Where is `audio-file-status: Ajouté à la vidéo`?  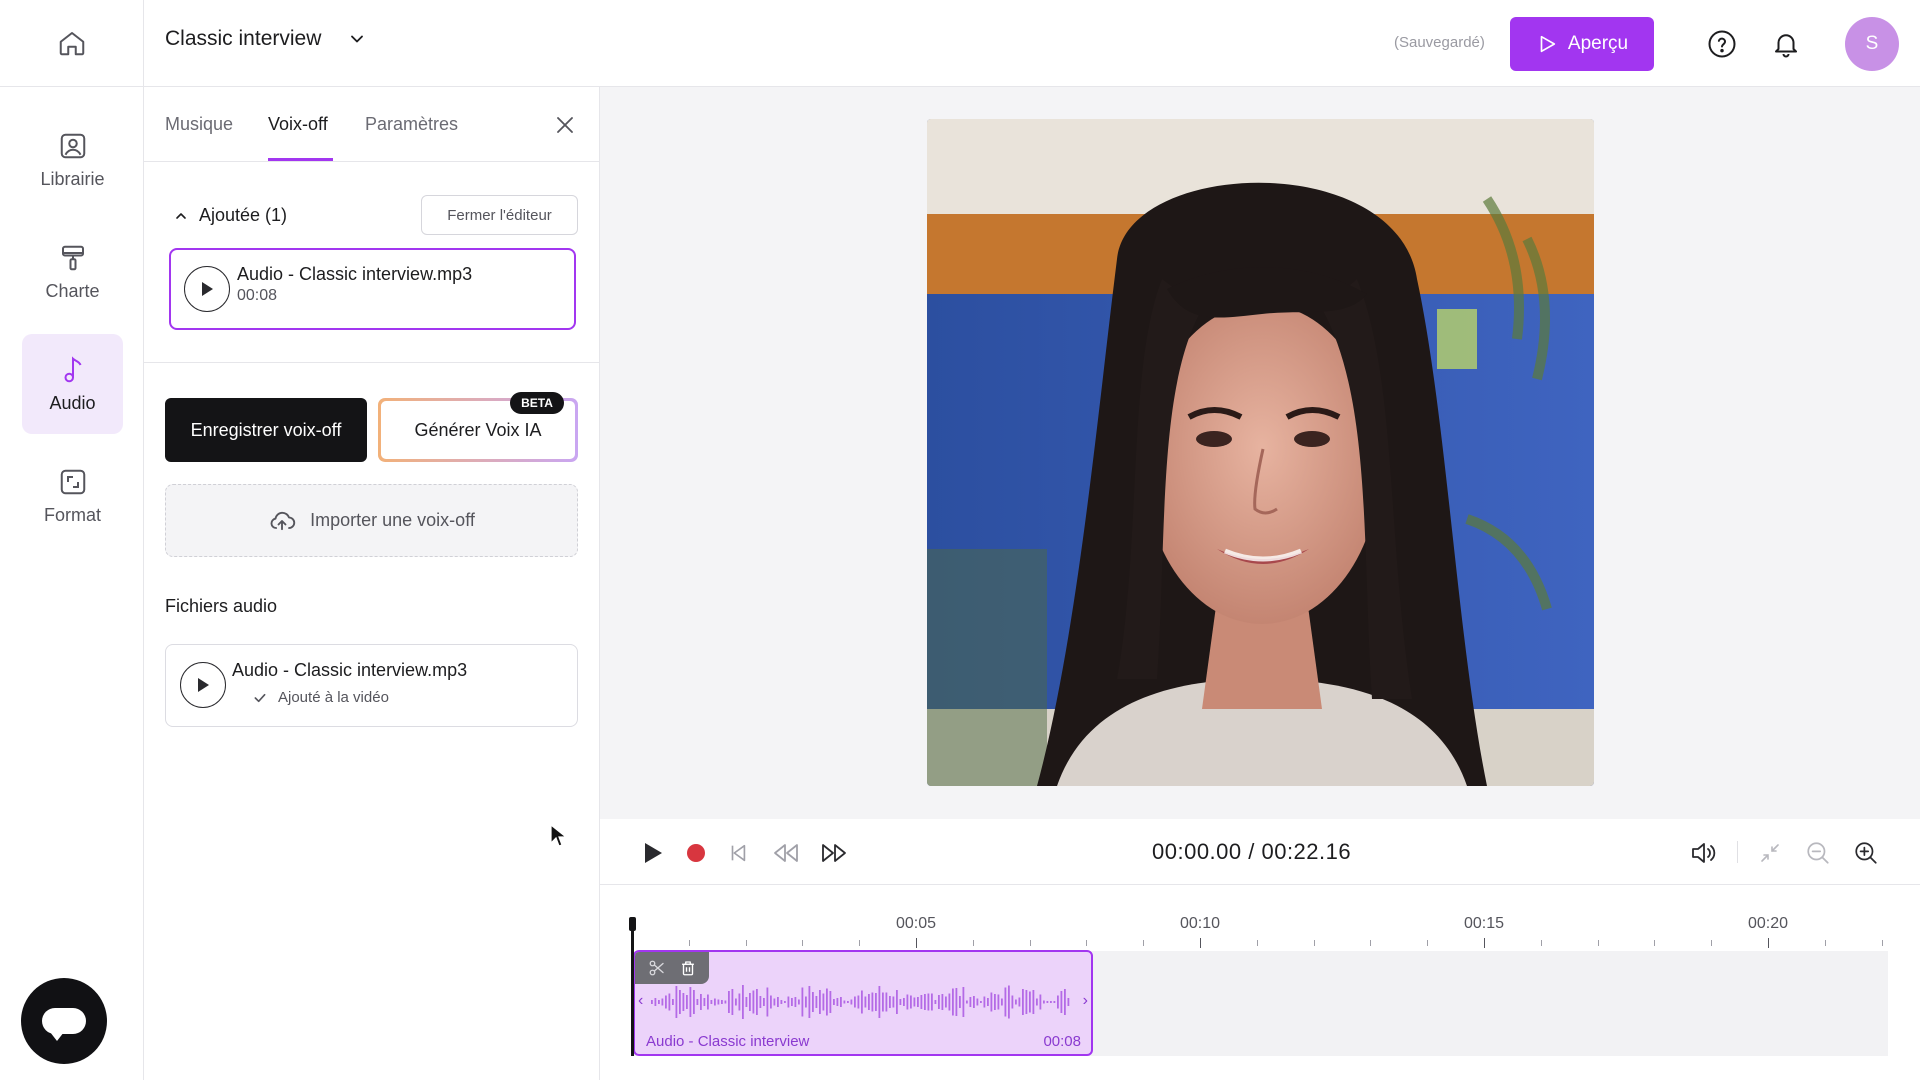
audio-file-status: Ajouté à la vidéo is located at coordinates (333, 697).